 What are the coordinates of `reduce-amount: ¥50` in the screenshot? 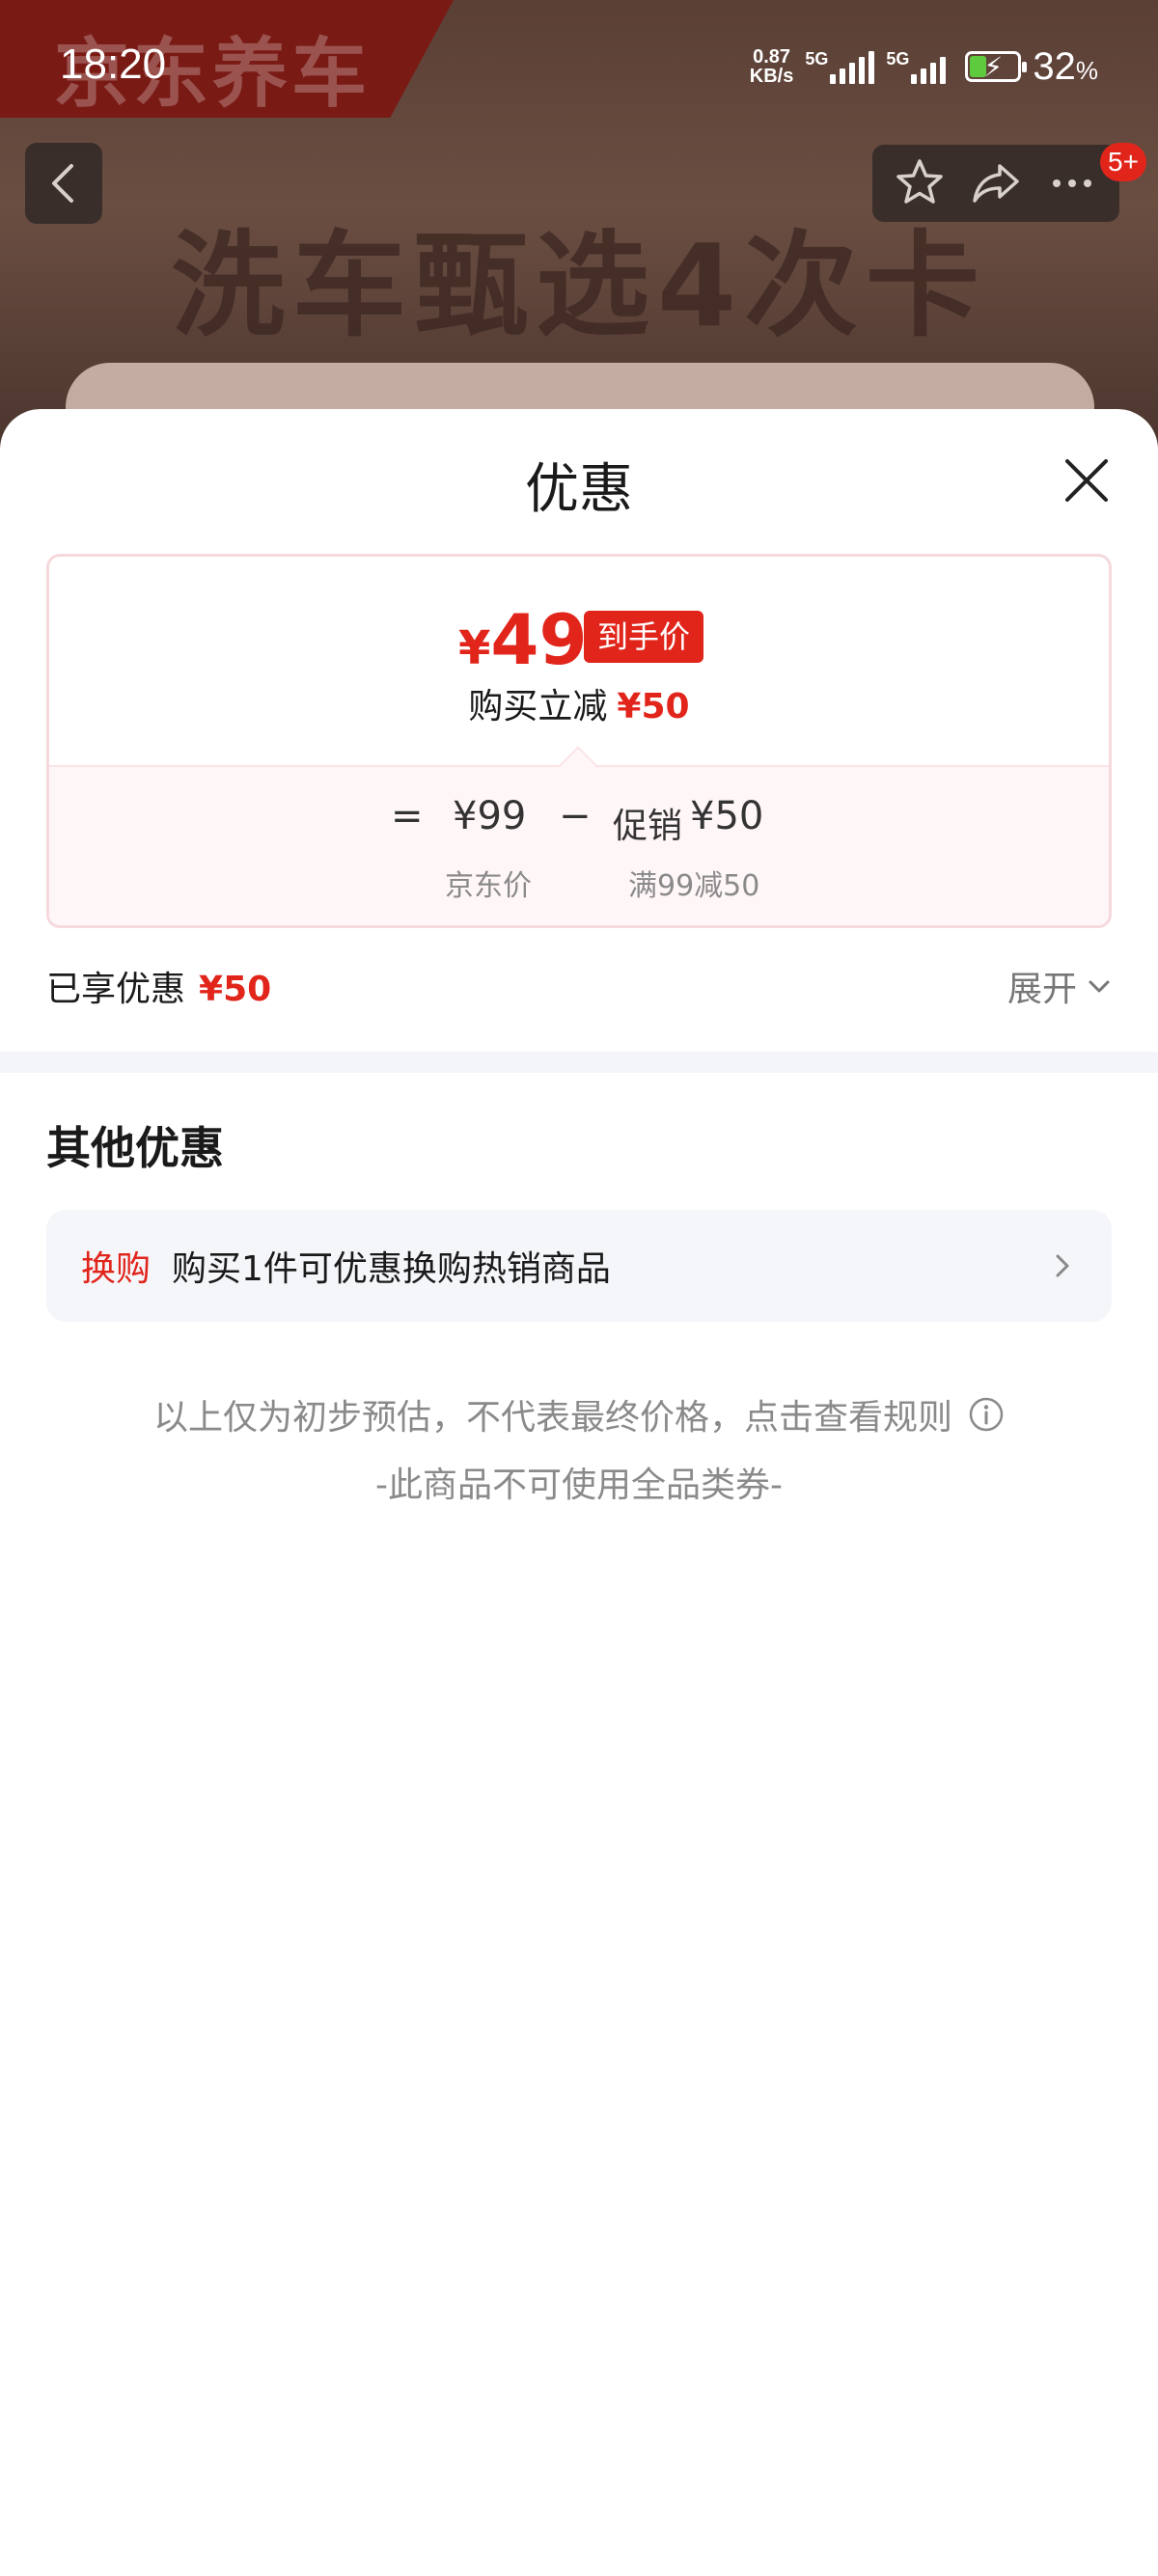 It's located at (653, 707).